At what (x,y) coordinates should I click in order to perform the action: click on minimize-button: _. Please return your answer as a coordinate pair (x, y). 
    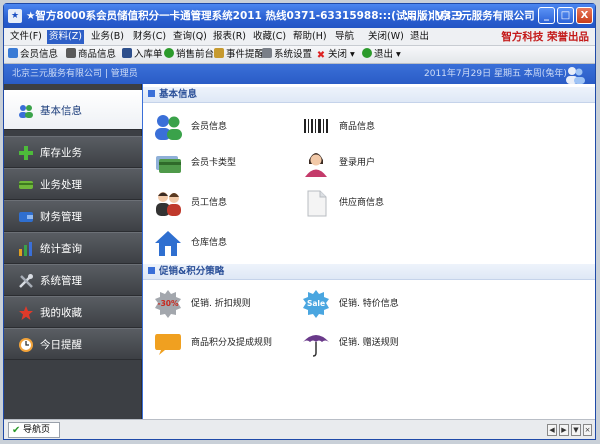
    Looking at the image, I should click on (546, 15).